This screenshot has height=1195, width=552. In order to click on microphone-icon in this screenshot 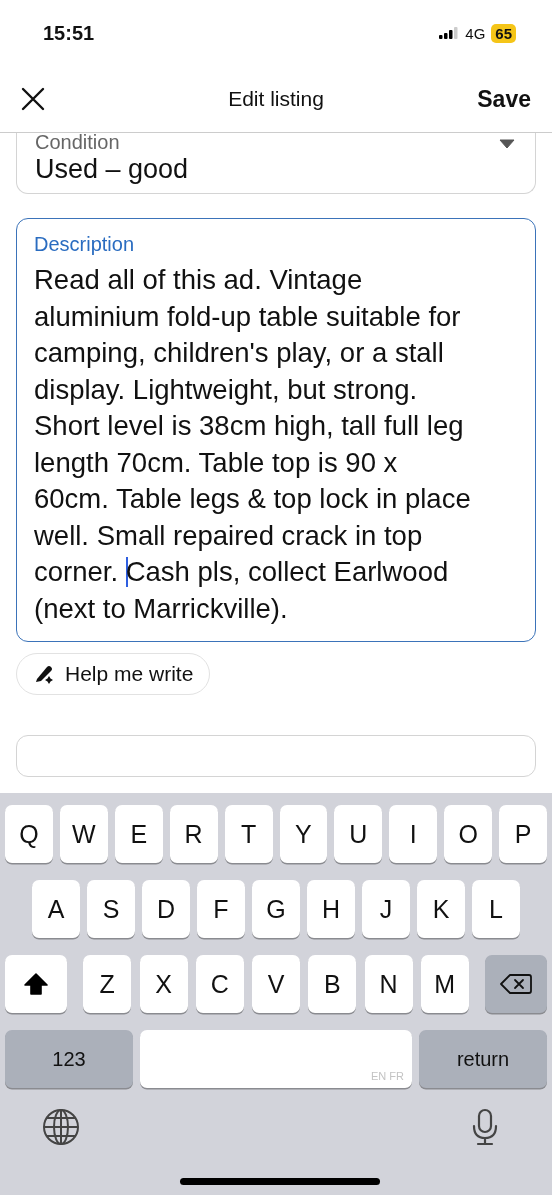, I will do `click(485, 1127)`.